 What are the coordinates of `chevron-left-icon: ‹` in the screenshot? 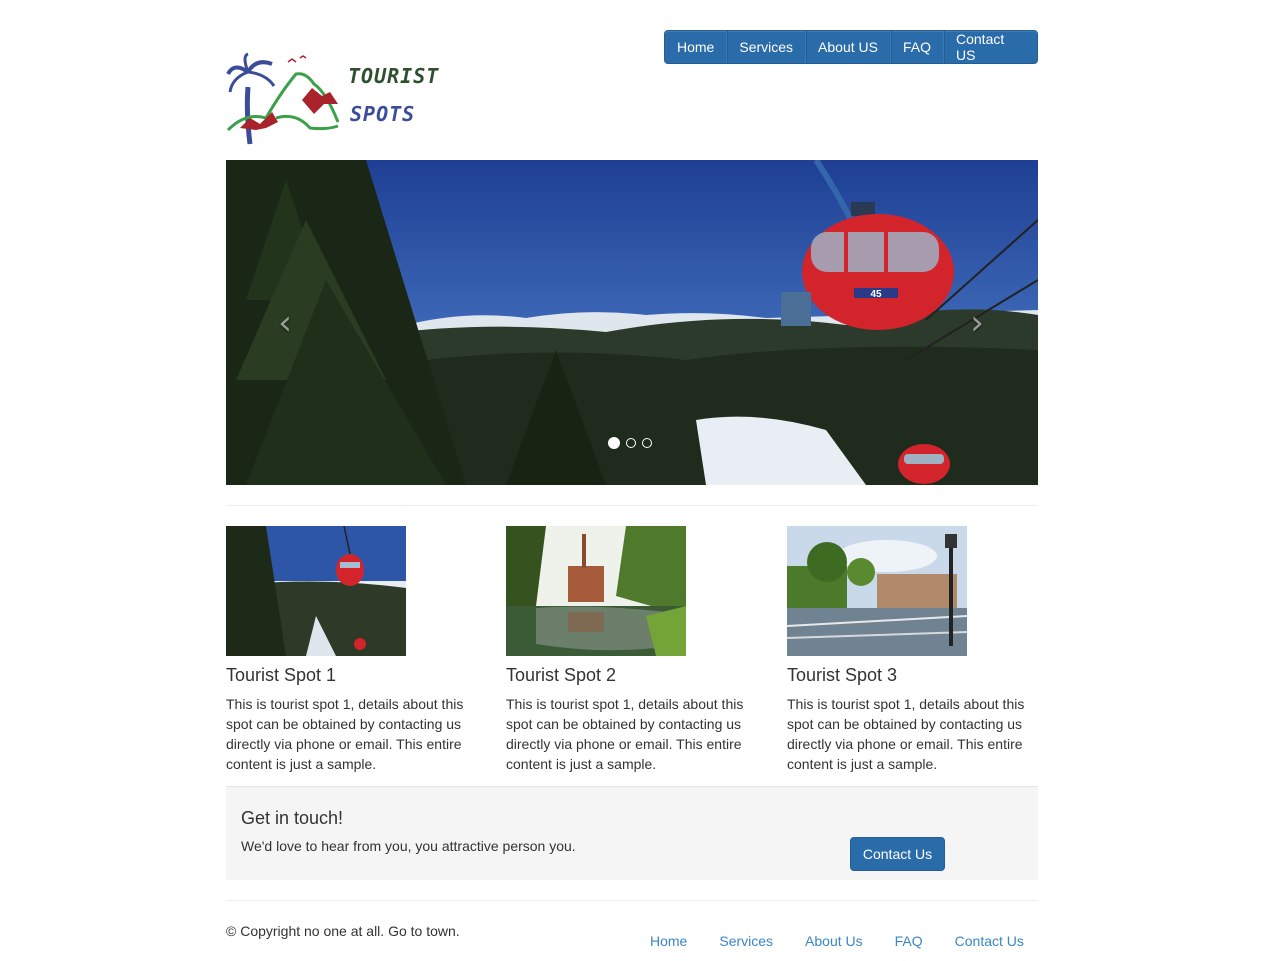 It's located at (285, 323).